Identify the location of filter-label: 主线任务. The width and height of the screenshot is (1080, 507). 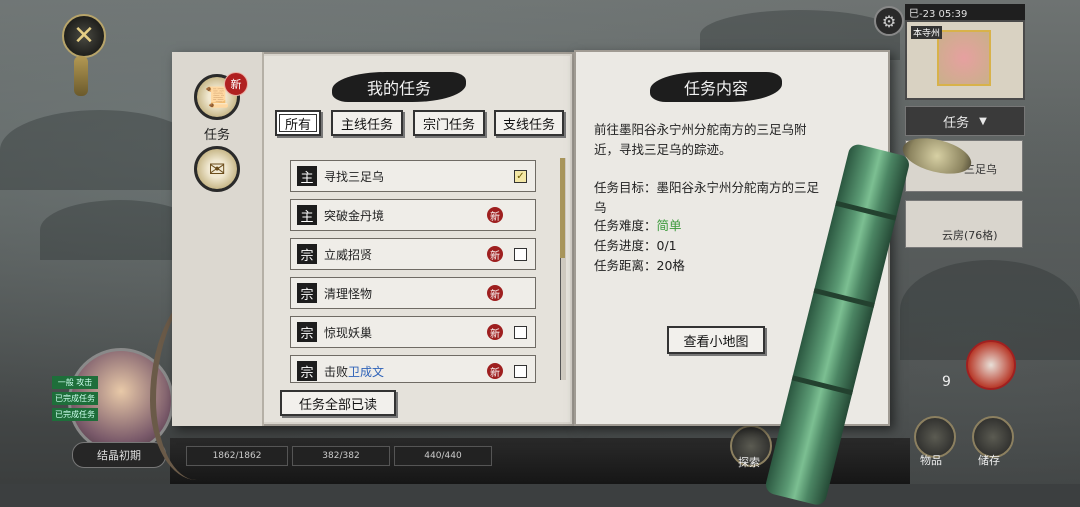
(366, 125).